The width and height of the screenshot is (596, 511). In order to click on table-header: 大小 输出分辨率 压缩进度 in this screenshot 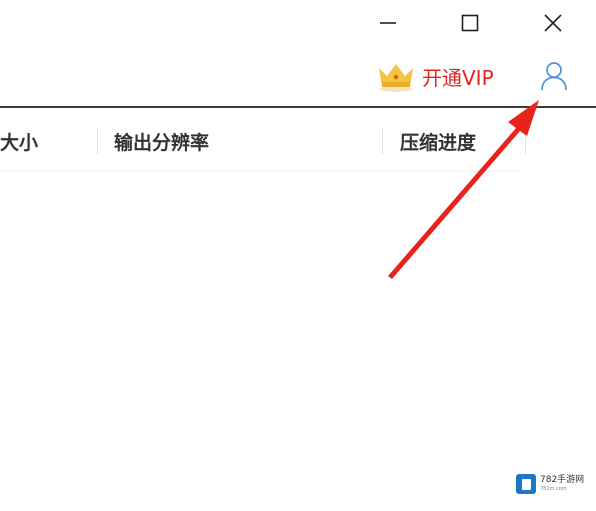, I will do `click(298, 140)`.